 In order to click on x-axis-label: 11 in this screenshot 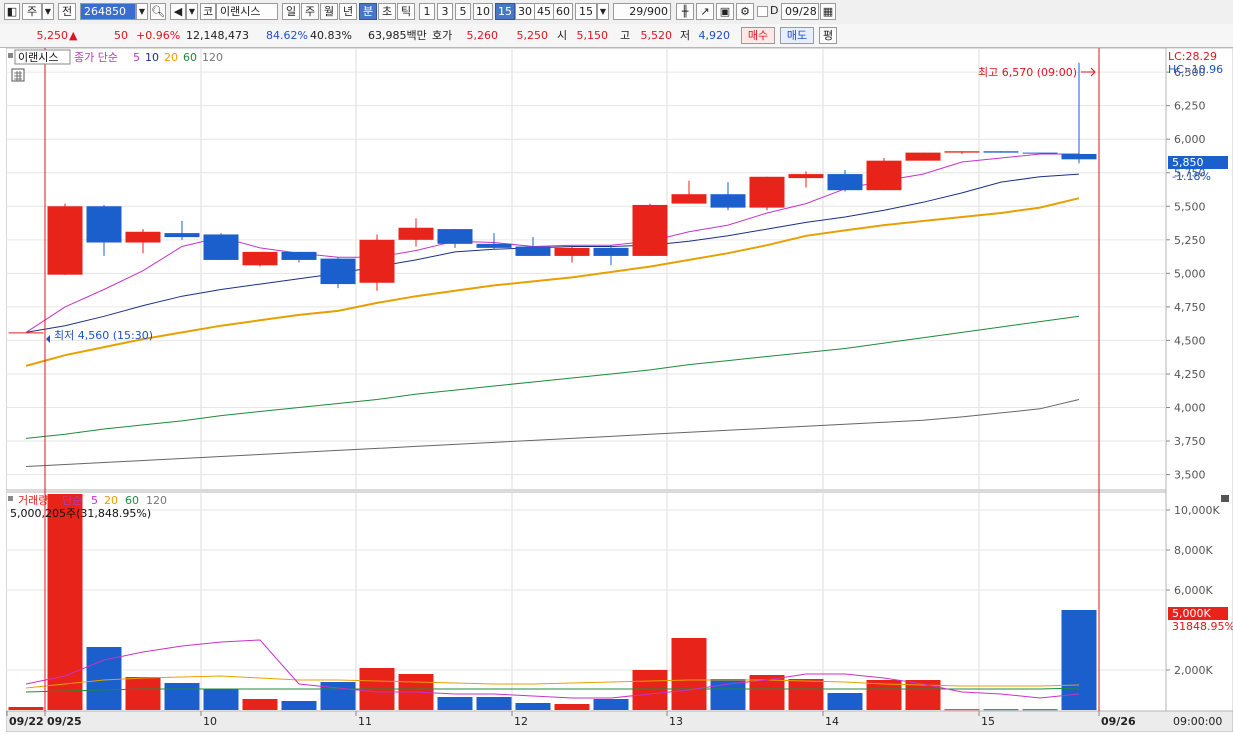, I will do `click(365, 721)`.